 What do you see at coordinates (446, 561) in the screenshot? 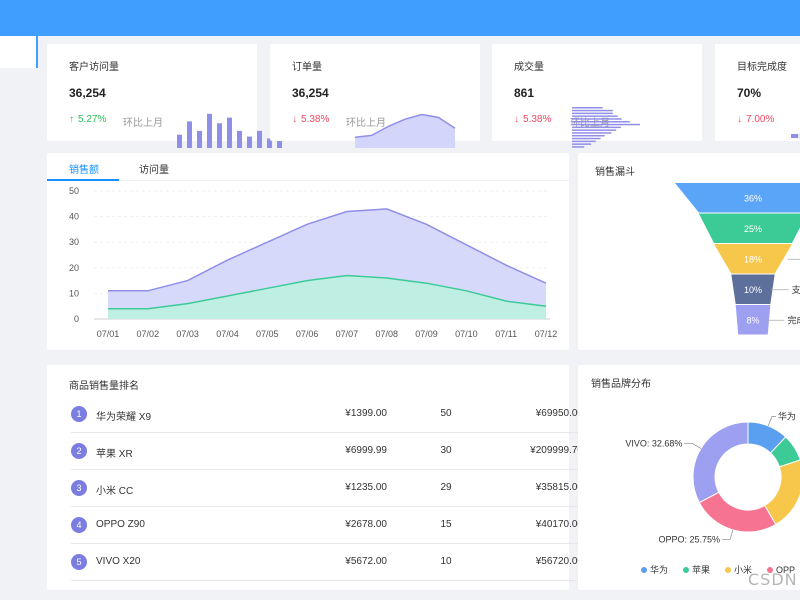
I see `product-qty: 10` at bounding box center [446, 561].